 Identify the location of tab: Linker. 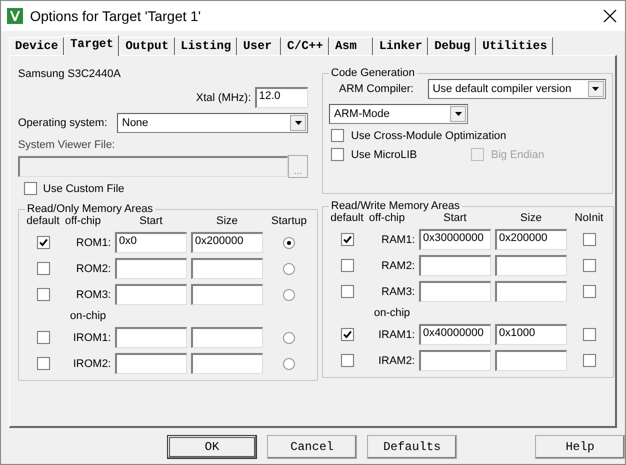
(400, 46).